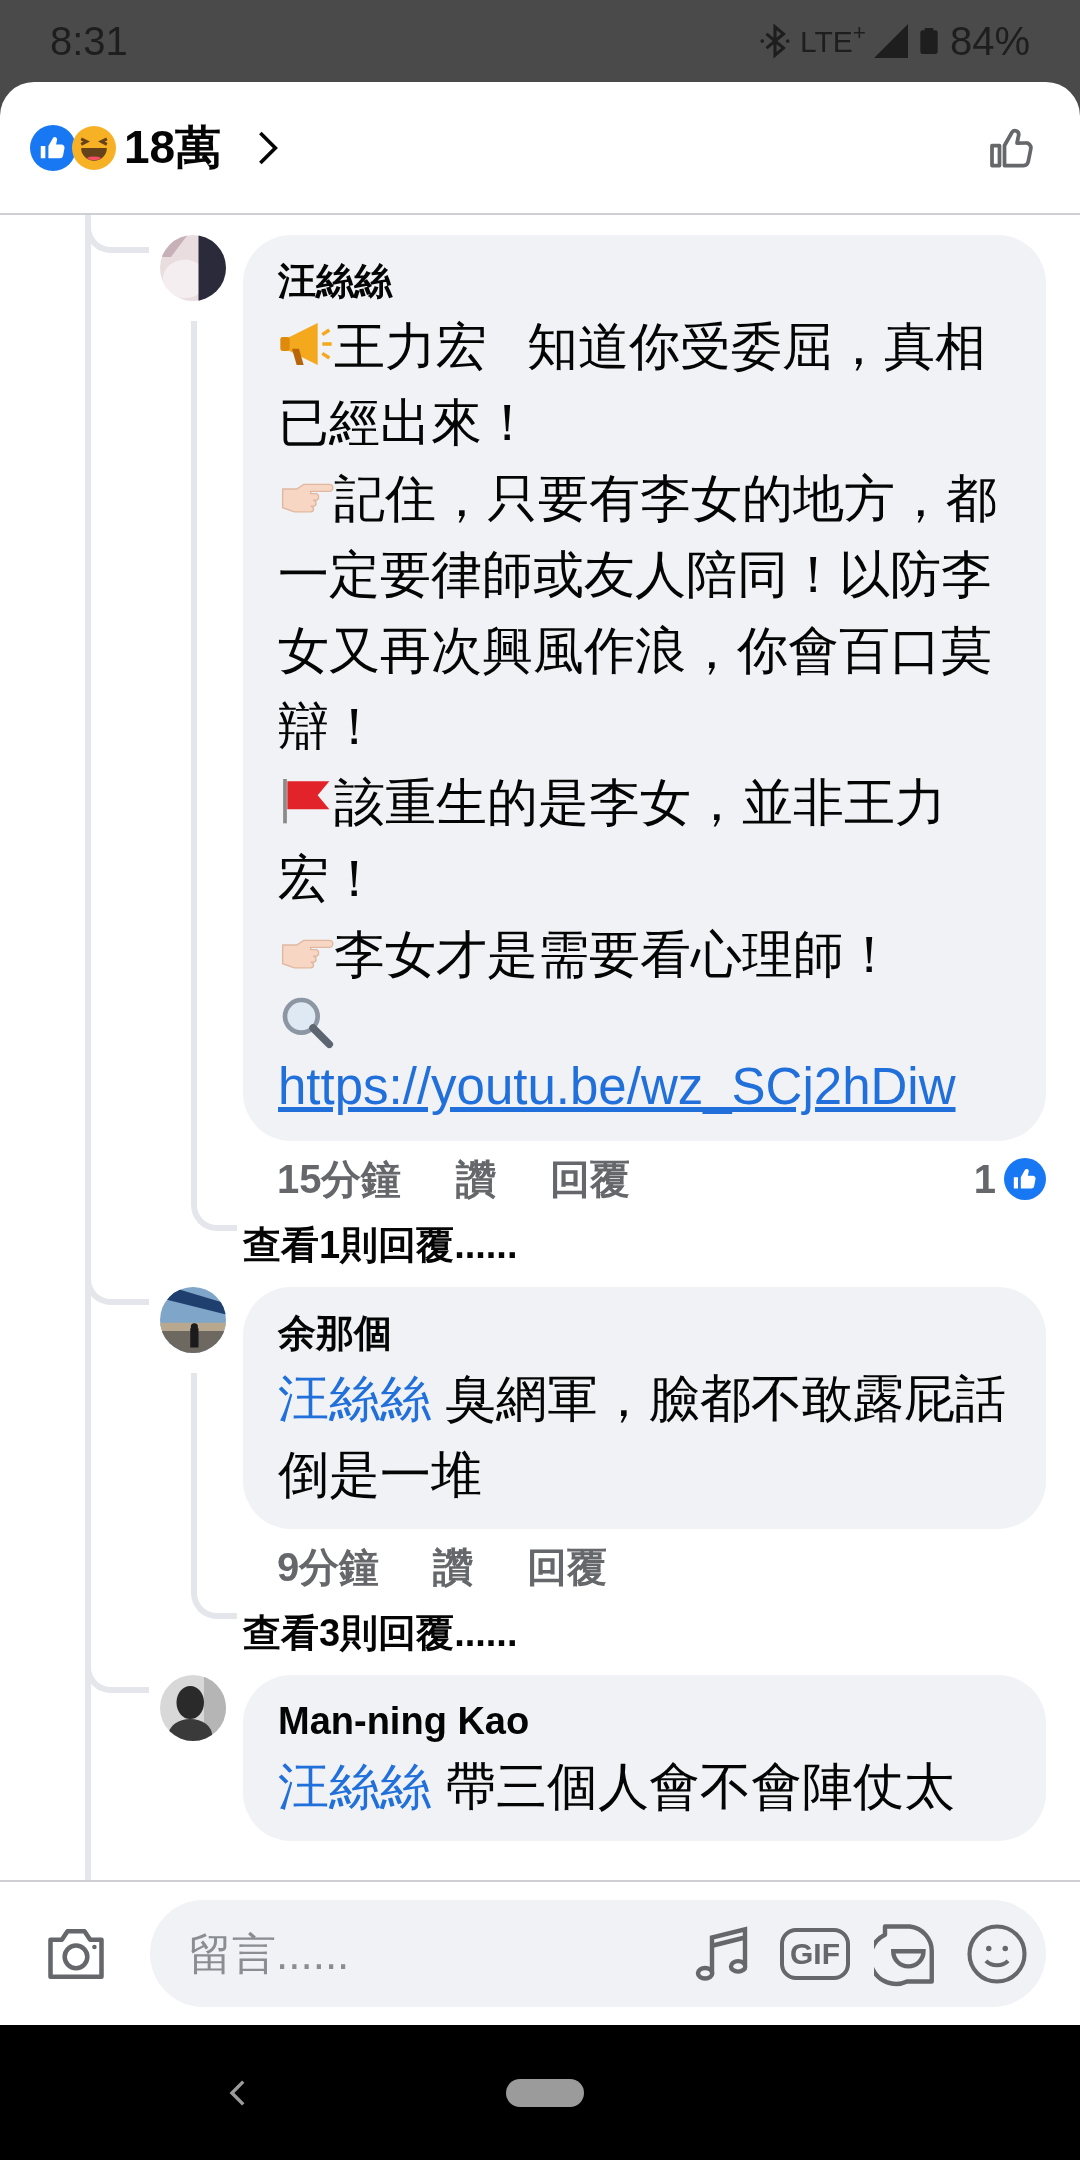  Describe the element at coordinates (94, 147) in the screenshot. I see `laughing-reaction-icon` at that location.